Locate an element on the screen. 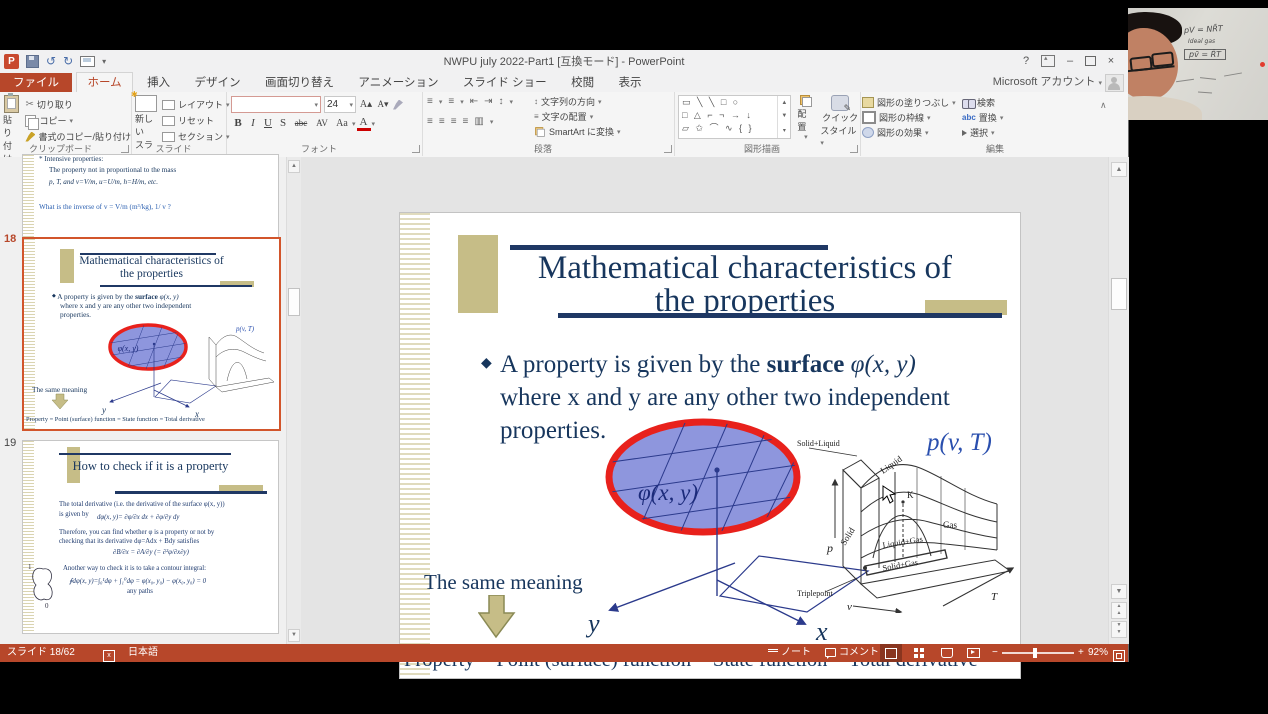 The height and width of the screenshot is (714, 1268). drawing-dialog-launcher is located at coordinates (854, 149).